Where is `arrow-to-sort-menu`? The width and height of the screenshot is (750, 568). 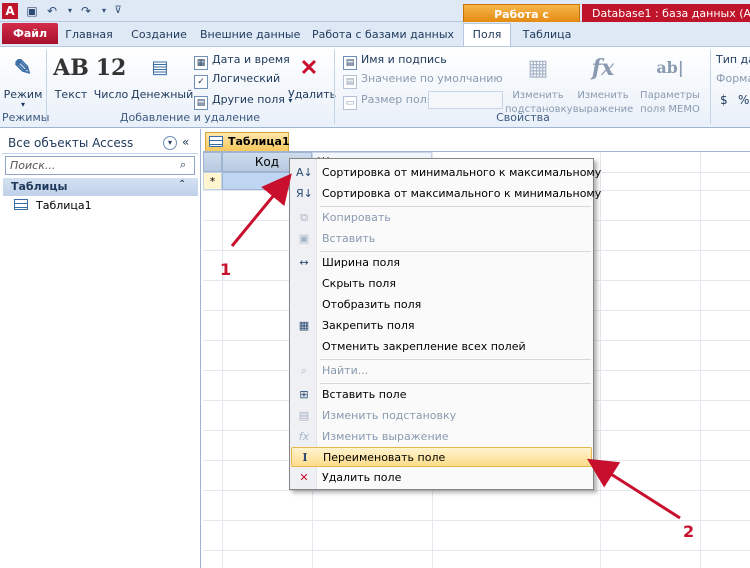 arrow-to-sort-menu is located at coordinates (261, 210).